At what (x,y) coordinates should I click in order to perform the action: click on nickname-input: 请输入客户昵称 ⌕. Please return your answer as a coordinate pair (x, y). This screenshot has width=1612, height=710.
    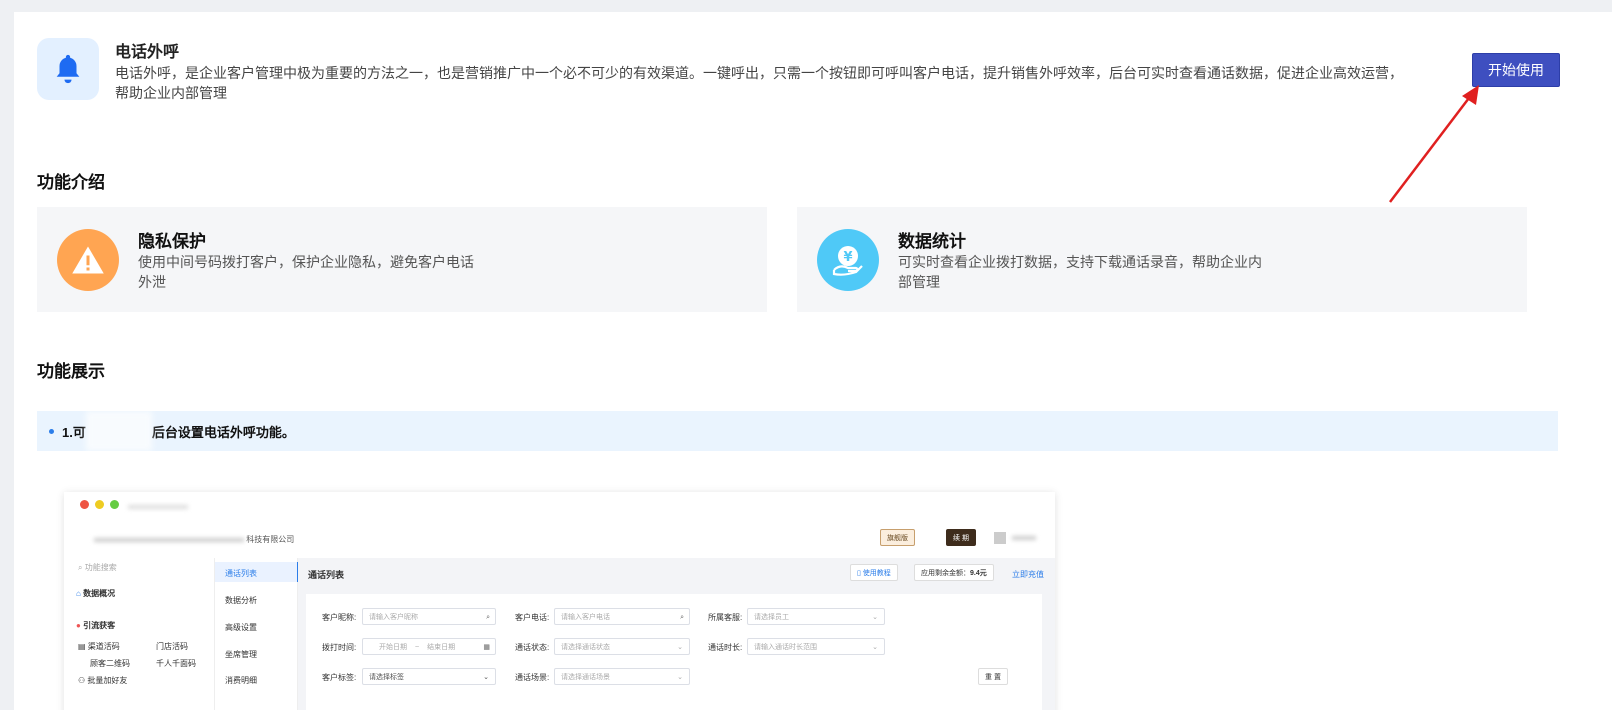
    Looking at the image, I should click on (429, 616).